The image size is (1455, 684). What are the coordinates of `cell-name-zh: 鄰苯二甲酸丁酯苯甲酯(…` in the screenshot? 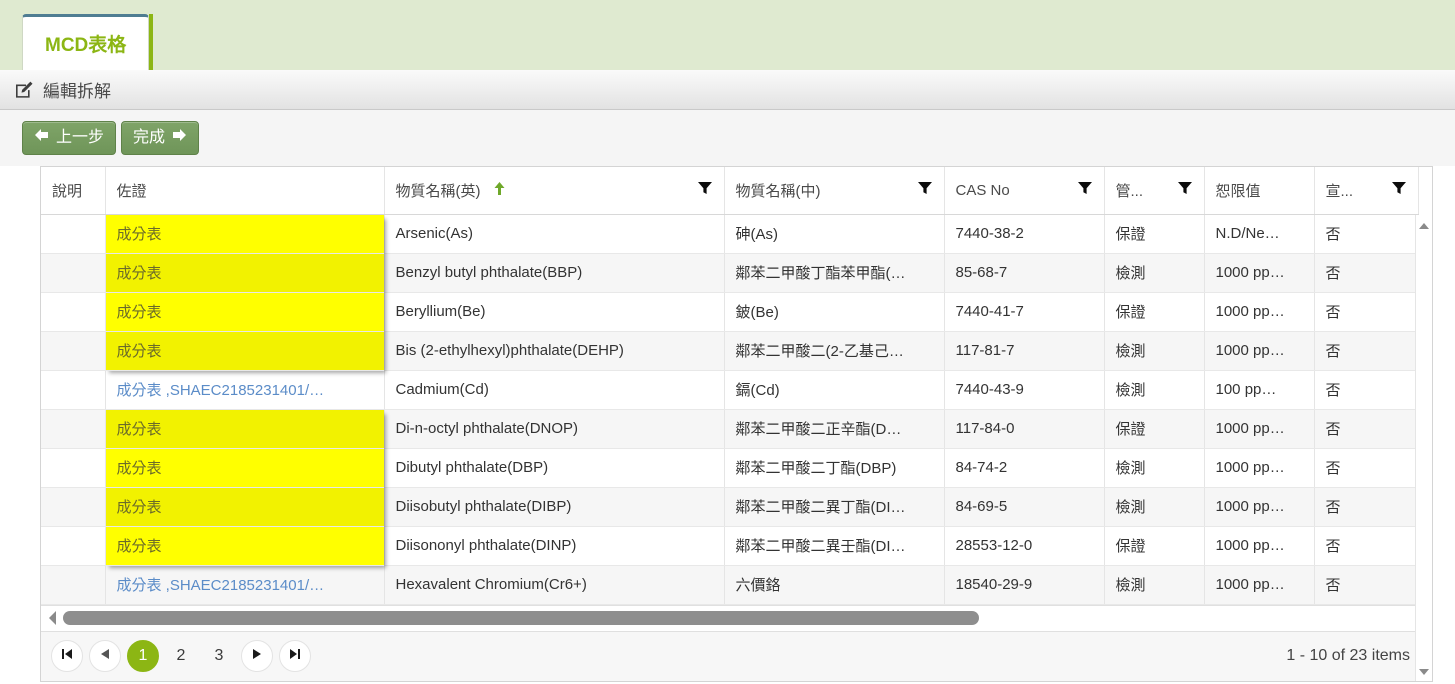 It's located at (834, 273).